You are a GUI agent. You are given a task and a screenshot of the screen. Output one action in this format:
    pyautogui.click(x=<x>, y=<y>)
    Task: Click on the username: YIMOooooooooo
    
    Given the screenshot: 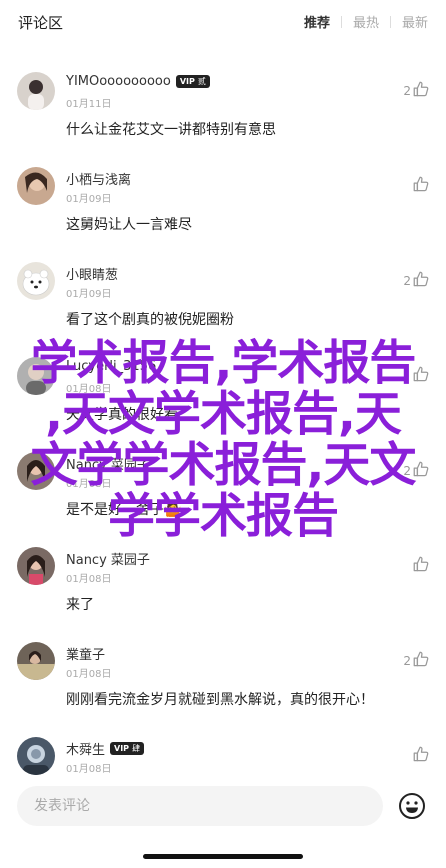 What is the action you would take?
    pyautogui.click(x=118, y=81)
    